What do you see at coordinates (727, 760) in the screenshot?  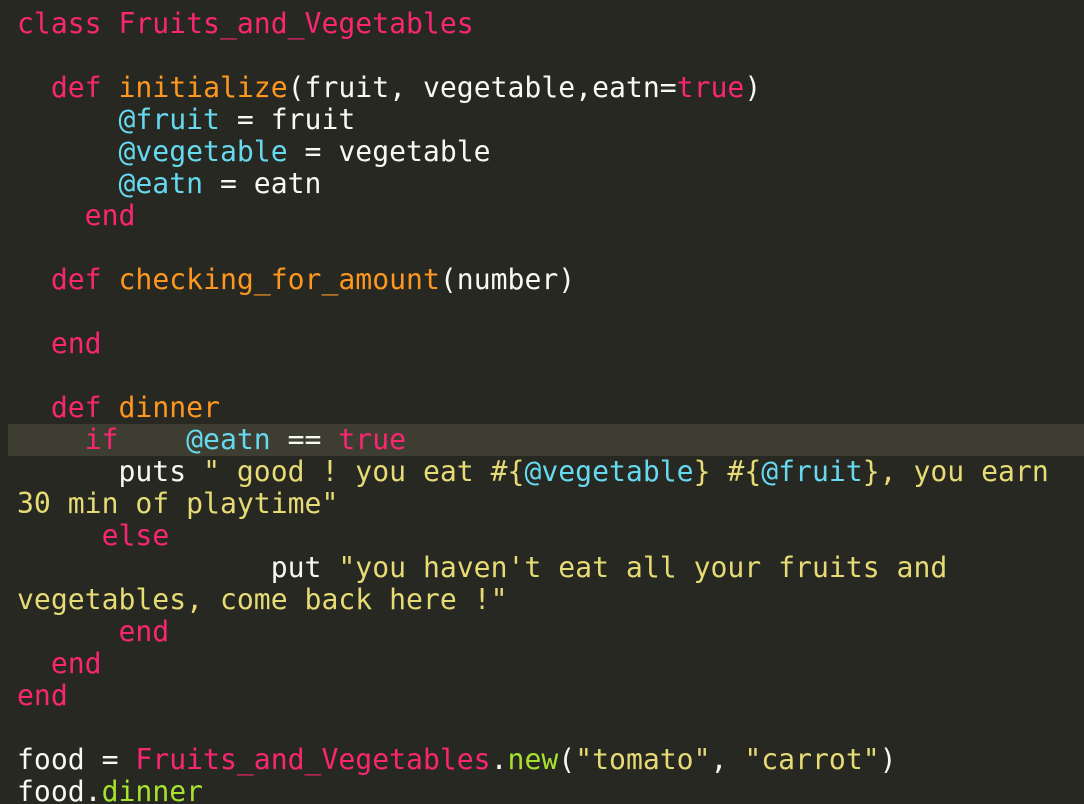 I see `code-token: ,` at bounding box center [727, 760].